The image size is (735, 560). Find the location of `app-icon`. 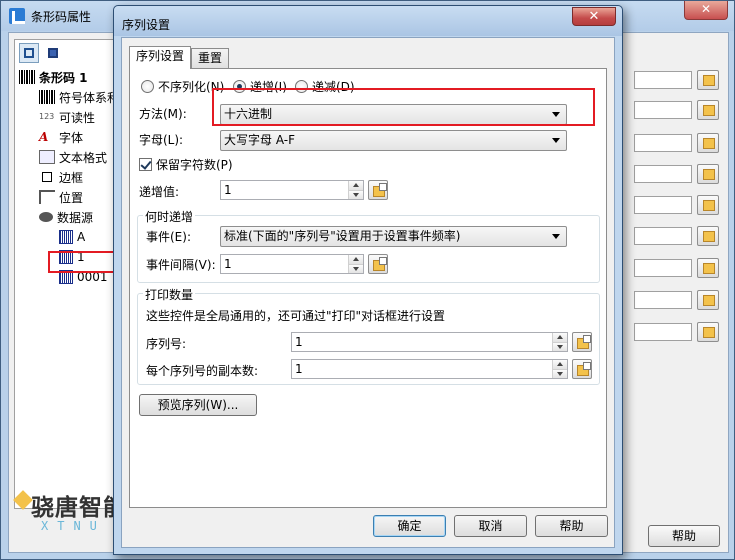

app-icon is located at coordinates (17, 16).